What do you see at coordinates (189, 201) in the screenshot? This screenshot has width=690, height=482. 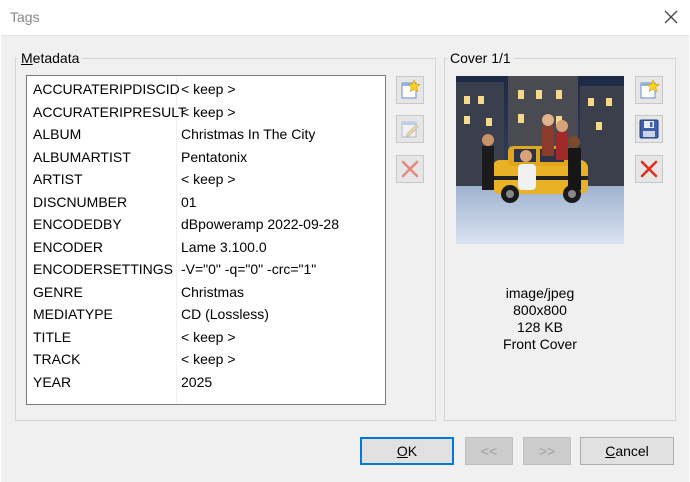 I see `tag-value: 01` at bounding box center [189, 201].